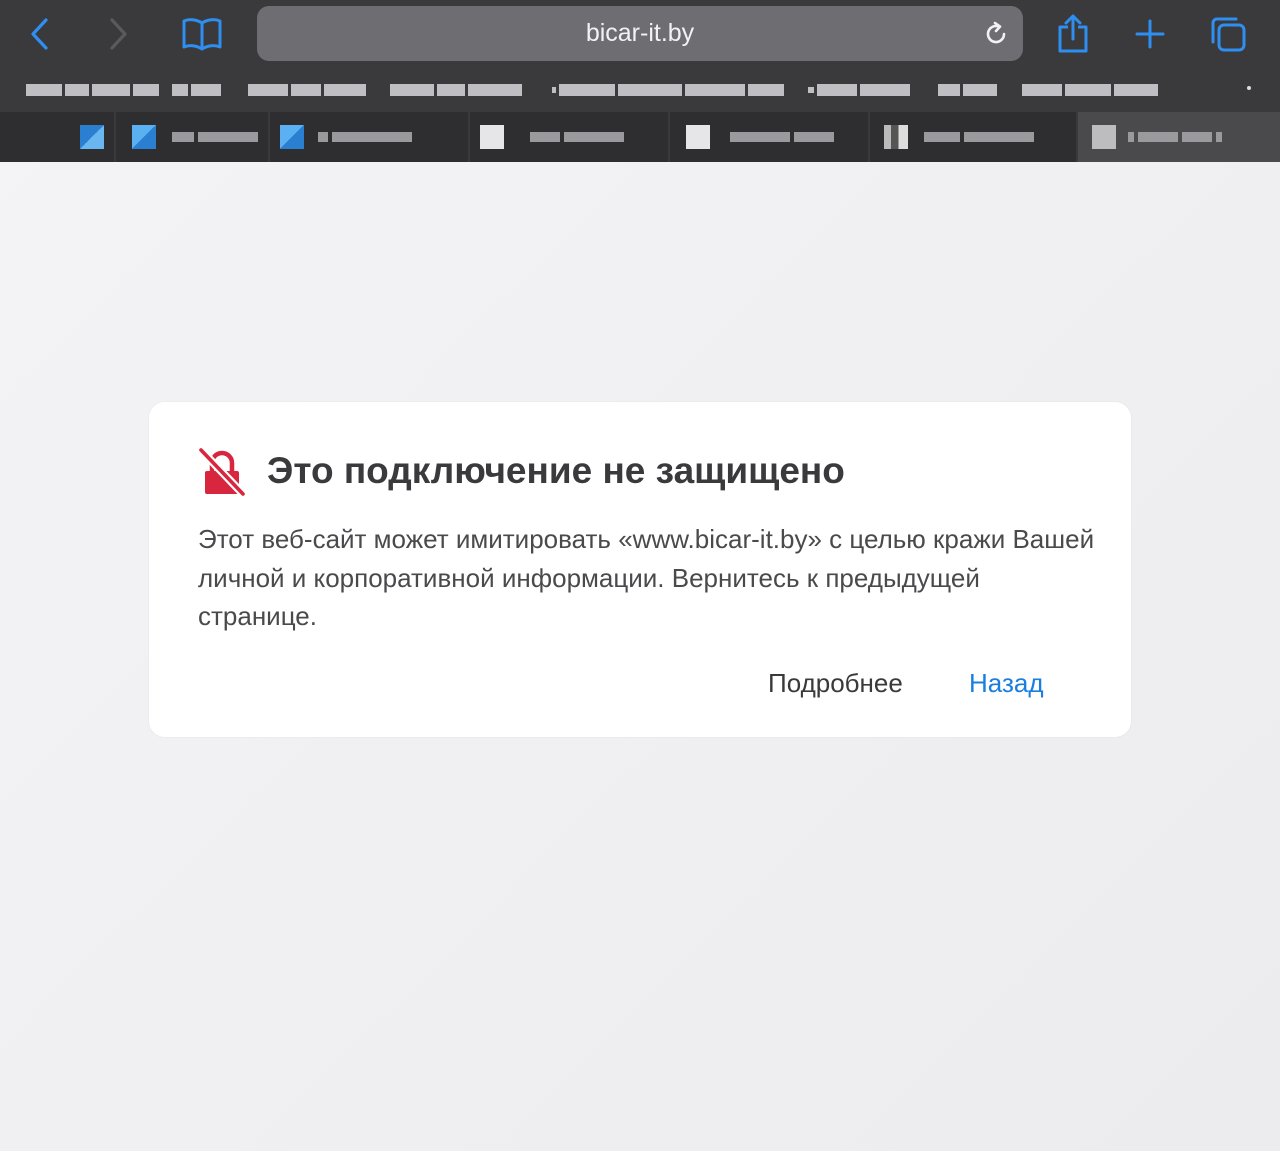 The image size is (1280, 1151). I want to click on reload-icon, so click(996, 32).